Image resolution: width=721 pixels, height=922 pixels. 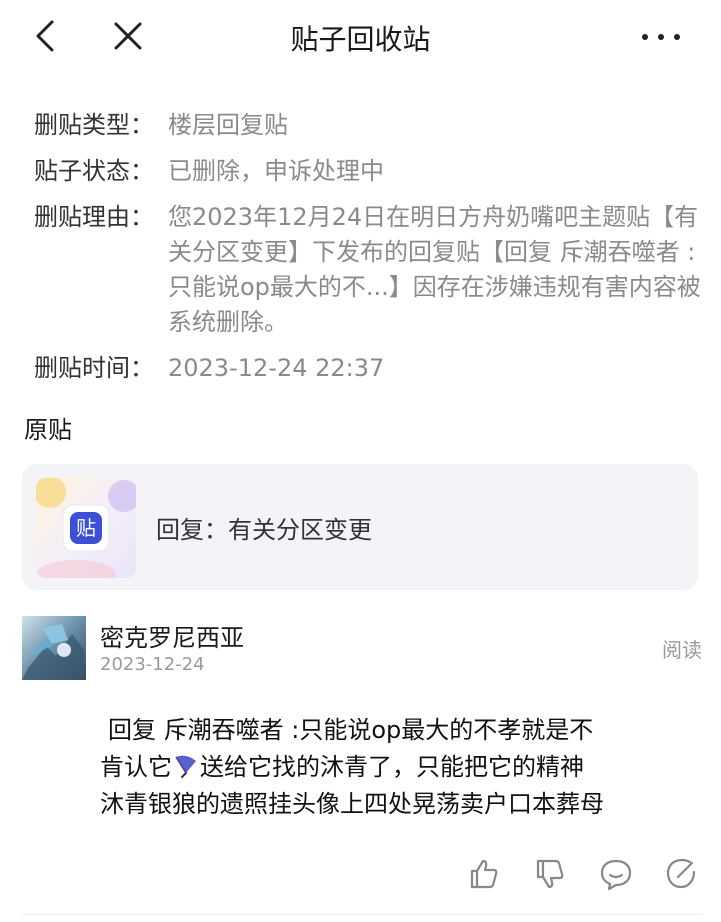 What do you see at coordinates (362, 914) in the screenshot?
I see `divider` at bounding box center [362, 914].